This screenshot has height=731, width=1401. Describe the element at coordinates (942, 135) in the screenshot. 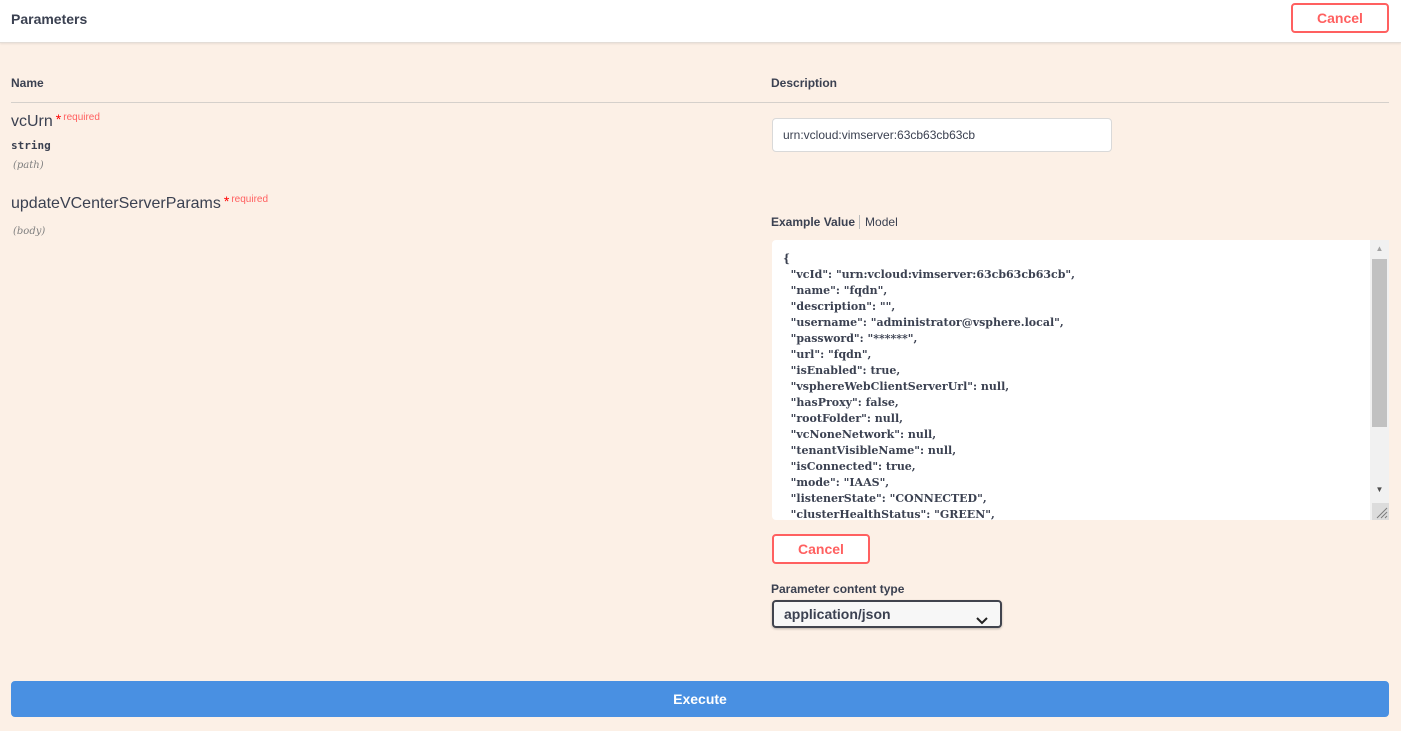

I see `vcurn-input` at that location.